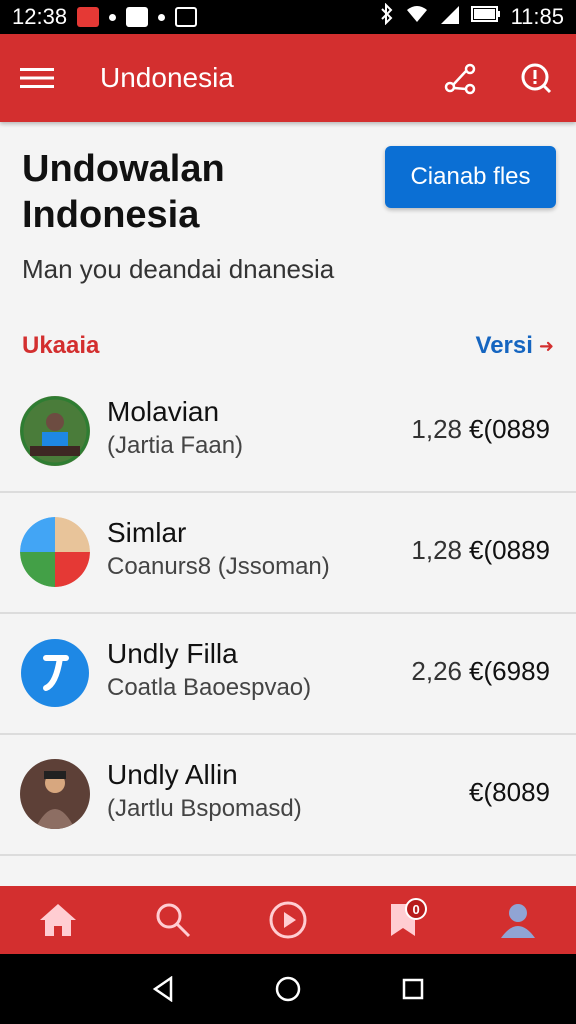  Describe the element at coordinates (147, 532) in the screenshot. I see `item-name: Simlar` at that location.